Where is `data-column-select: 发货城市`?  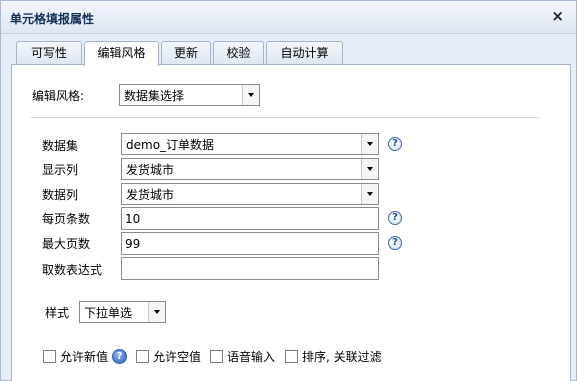
data-column-select: 发货城市 is located at coordinates (250, 194).